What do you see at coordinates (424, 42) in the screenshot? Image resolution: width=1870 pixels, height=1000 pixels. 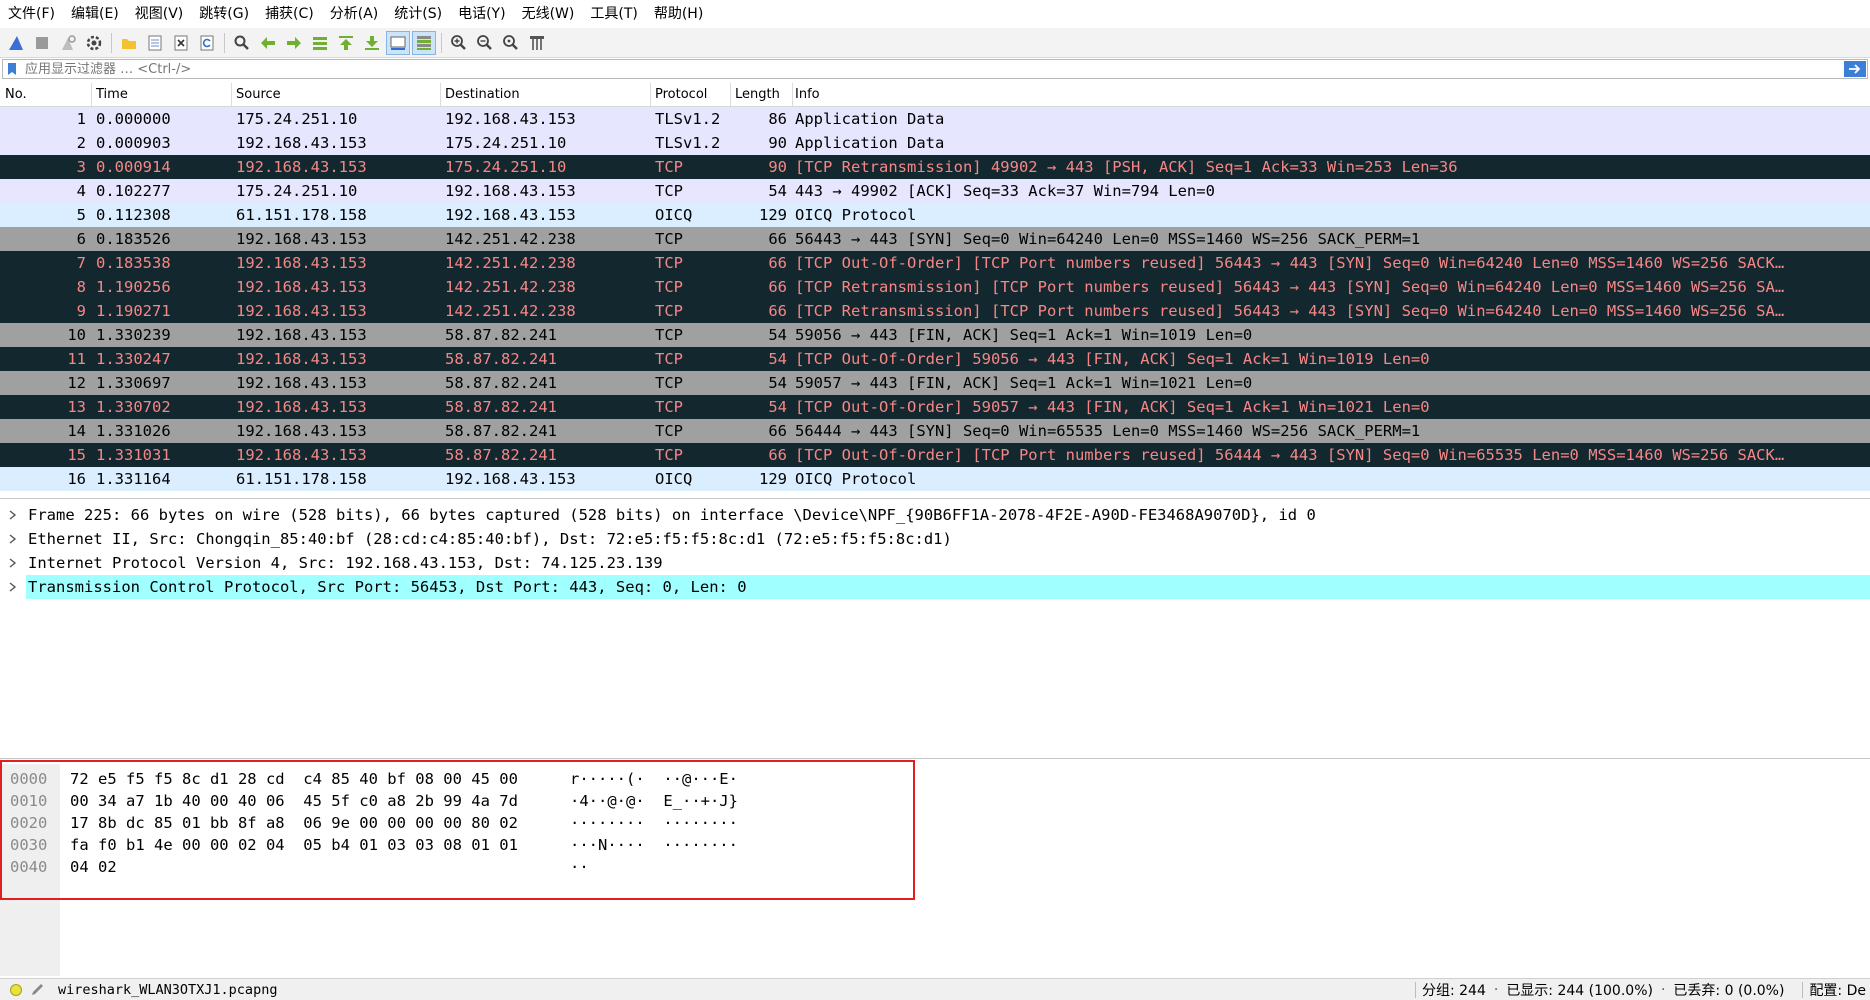 I see `colorize-packet-list-icon` at bounding box center [424, 42].